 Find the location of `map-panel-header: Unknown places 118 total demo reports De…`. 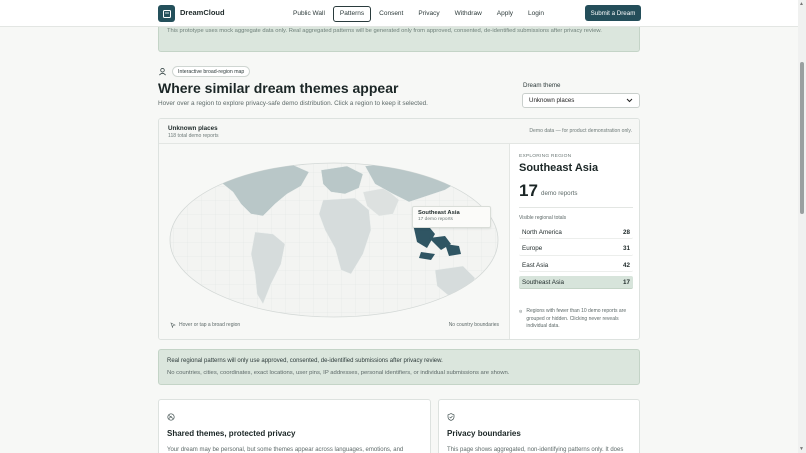

map-panel-header: Unknown places 118 total demo reports De… is located at coordinates (399, 131).